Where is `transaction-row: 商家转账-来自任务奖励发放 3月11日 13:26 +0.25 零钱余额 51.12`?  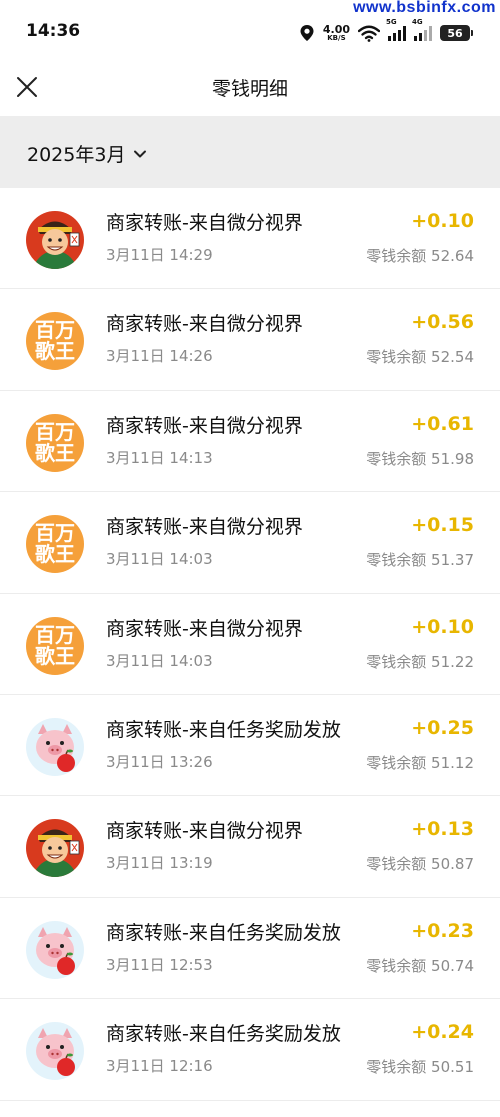
transaction-row: 商家转账-来自任务奖励发放 3月11日 13:26 +0.25 零钱余额 51.12 is located at coordinates (250, 745).